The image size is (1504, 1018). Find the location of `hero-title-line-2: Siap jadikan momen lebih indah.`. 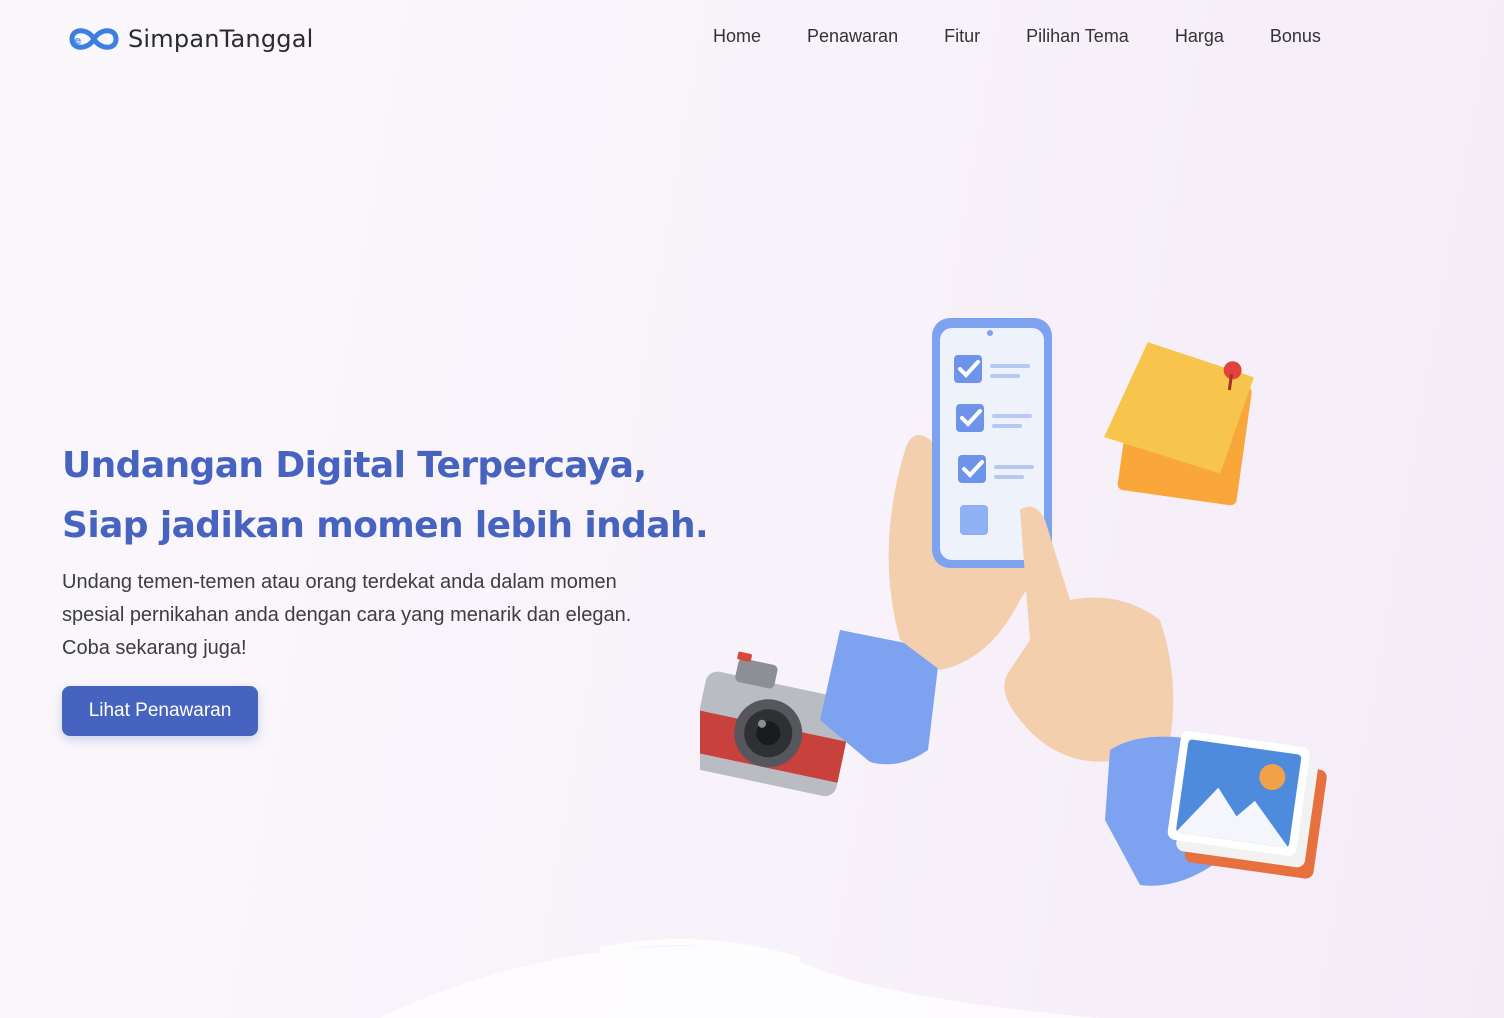

hero-title-line-2: Siap jadikan momen lebih indah. is located at coordinates (385, 525).